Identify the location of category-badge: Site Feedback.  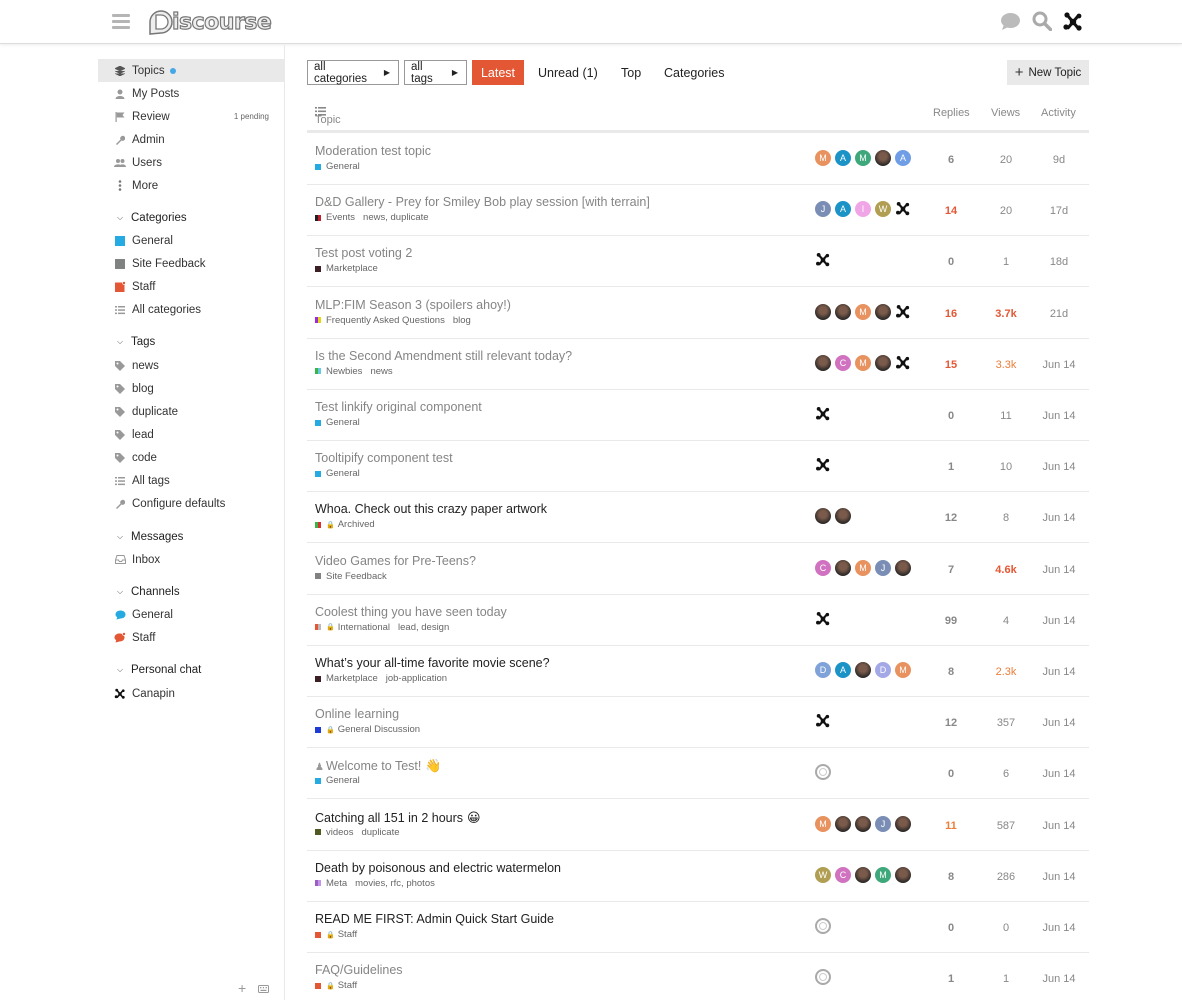
(356, 576).